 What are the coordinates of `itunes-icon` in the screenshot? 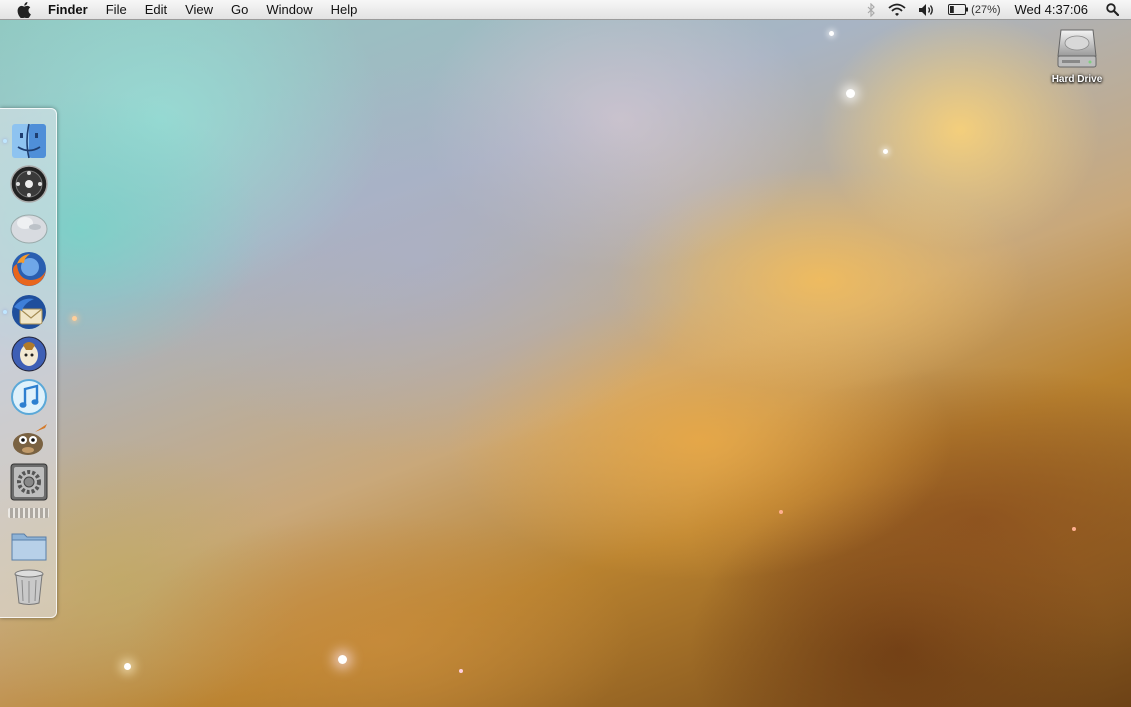 It's located at (29, 397).